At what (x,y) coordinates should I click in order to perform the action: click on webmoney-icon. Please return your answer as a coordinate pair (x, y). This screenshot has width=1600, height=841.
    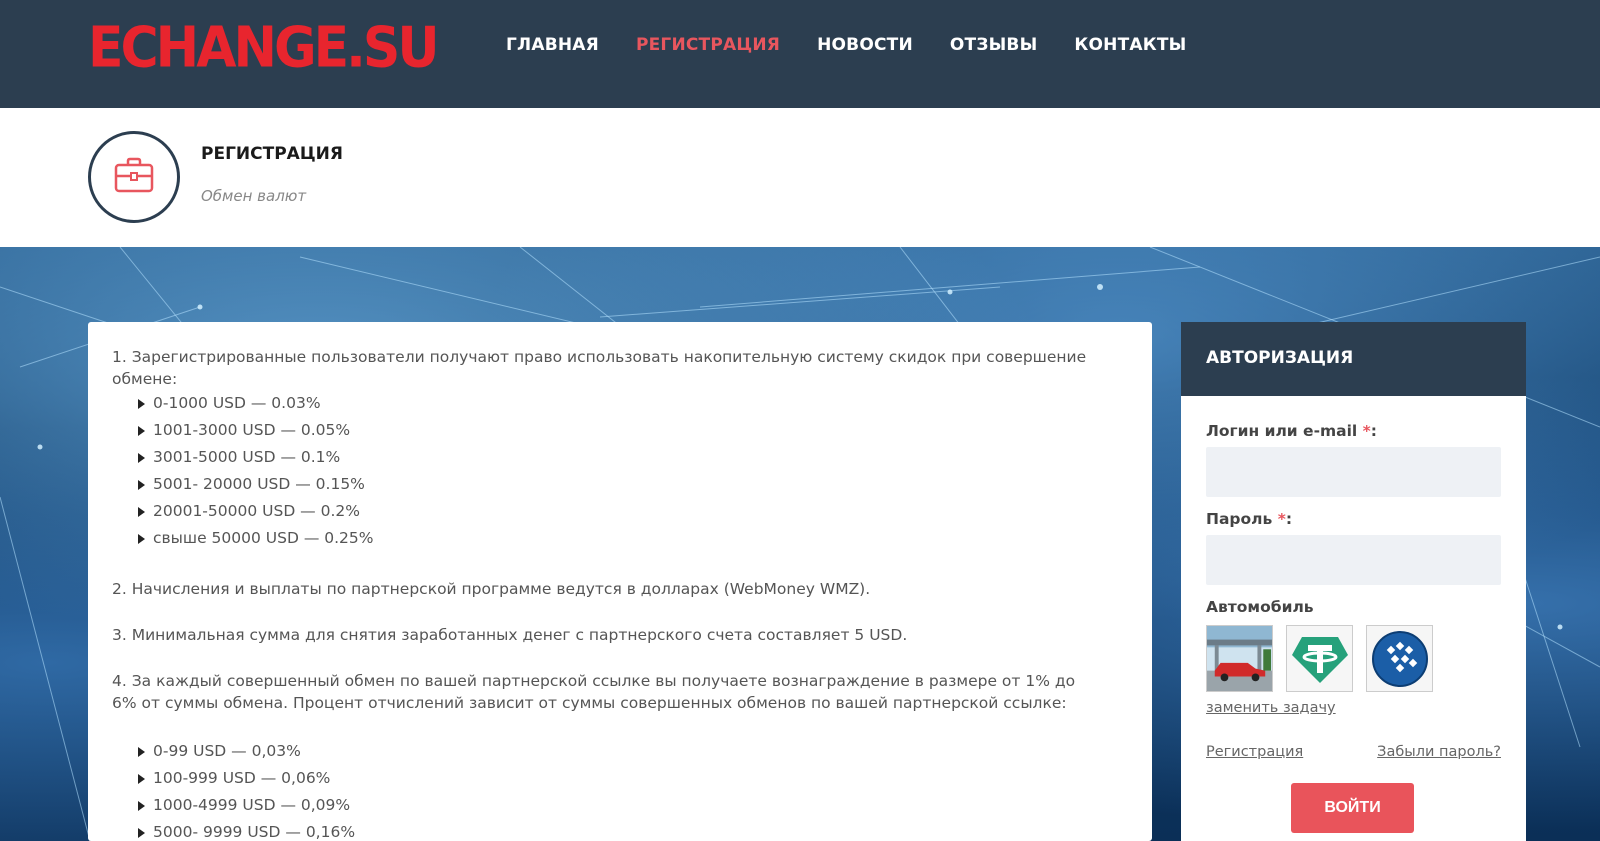
    Looking at the image, I should click on (1399, 658).